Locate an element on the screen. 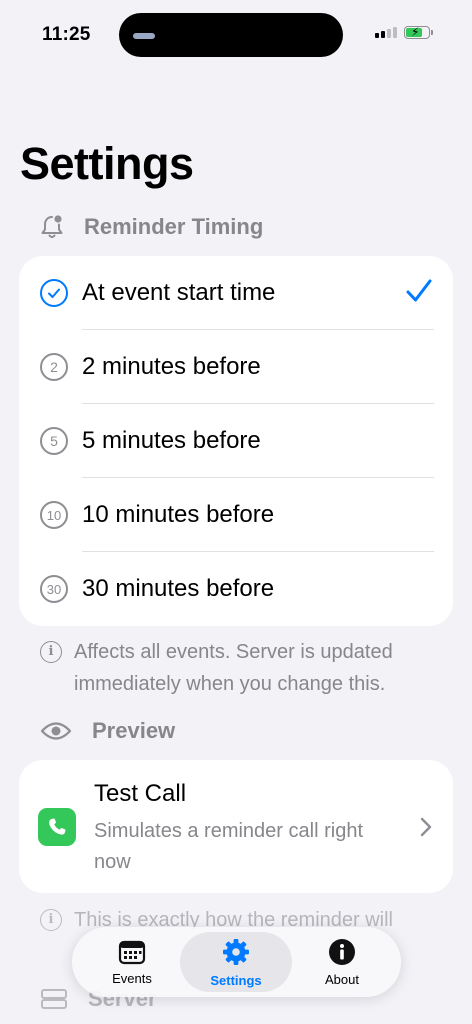 The width and height of the screenshot is (472, 1024). option-5-minutes: 5 5 minutes before is located at coordinates (236, 441).